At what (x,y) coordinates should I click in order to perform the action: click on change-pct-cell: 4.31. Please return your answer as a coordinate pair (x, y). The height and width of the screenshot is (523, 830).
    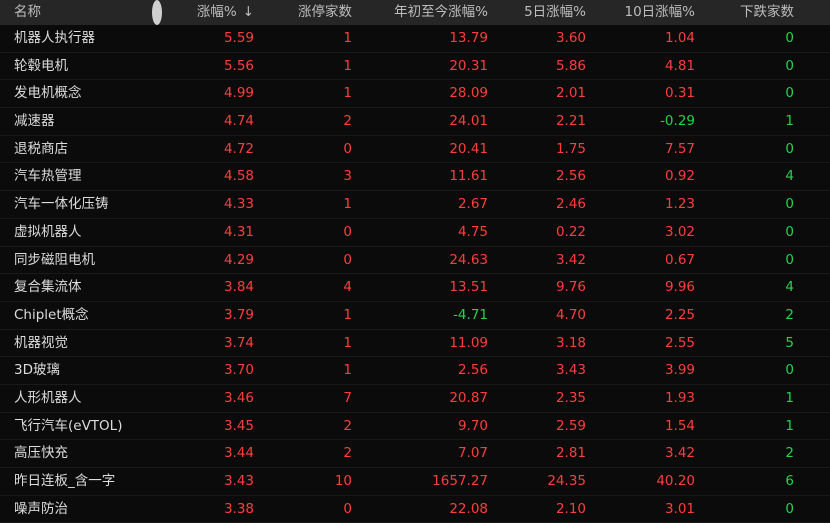
    Looking at the image, I should click on (238, 231).